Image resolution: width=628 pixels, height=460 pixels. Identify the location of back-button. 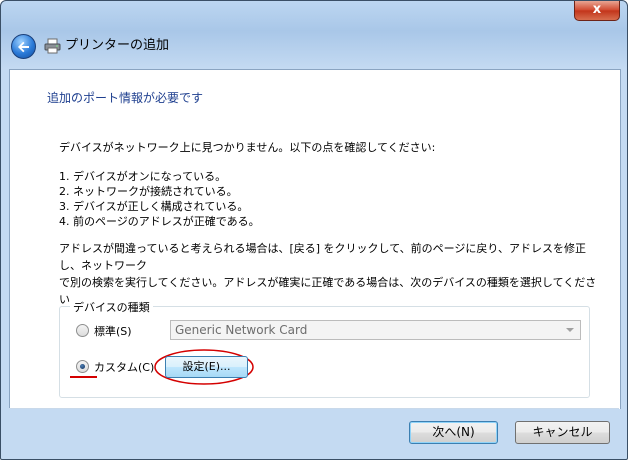
(23, 46).